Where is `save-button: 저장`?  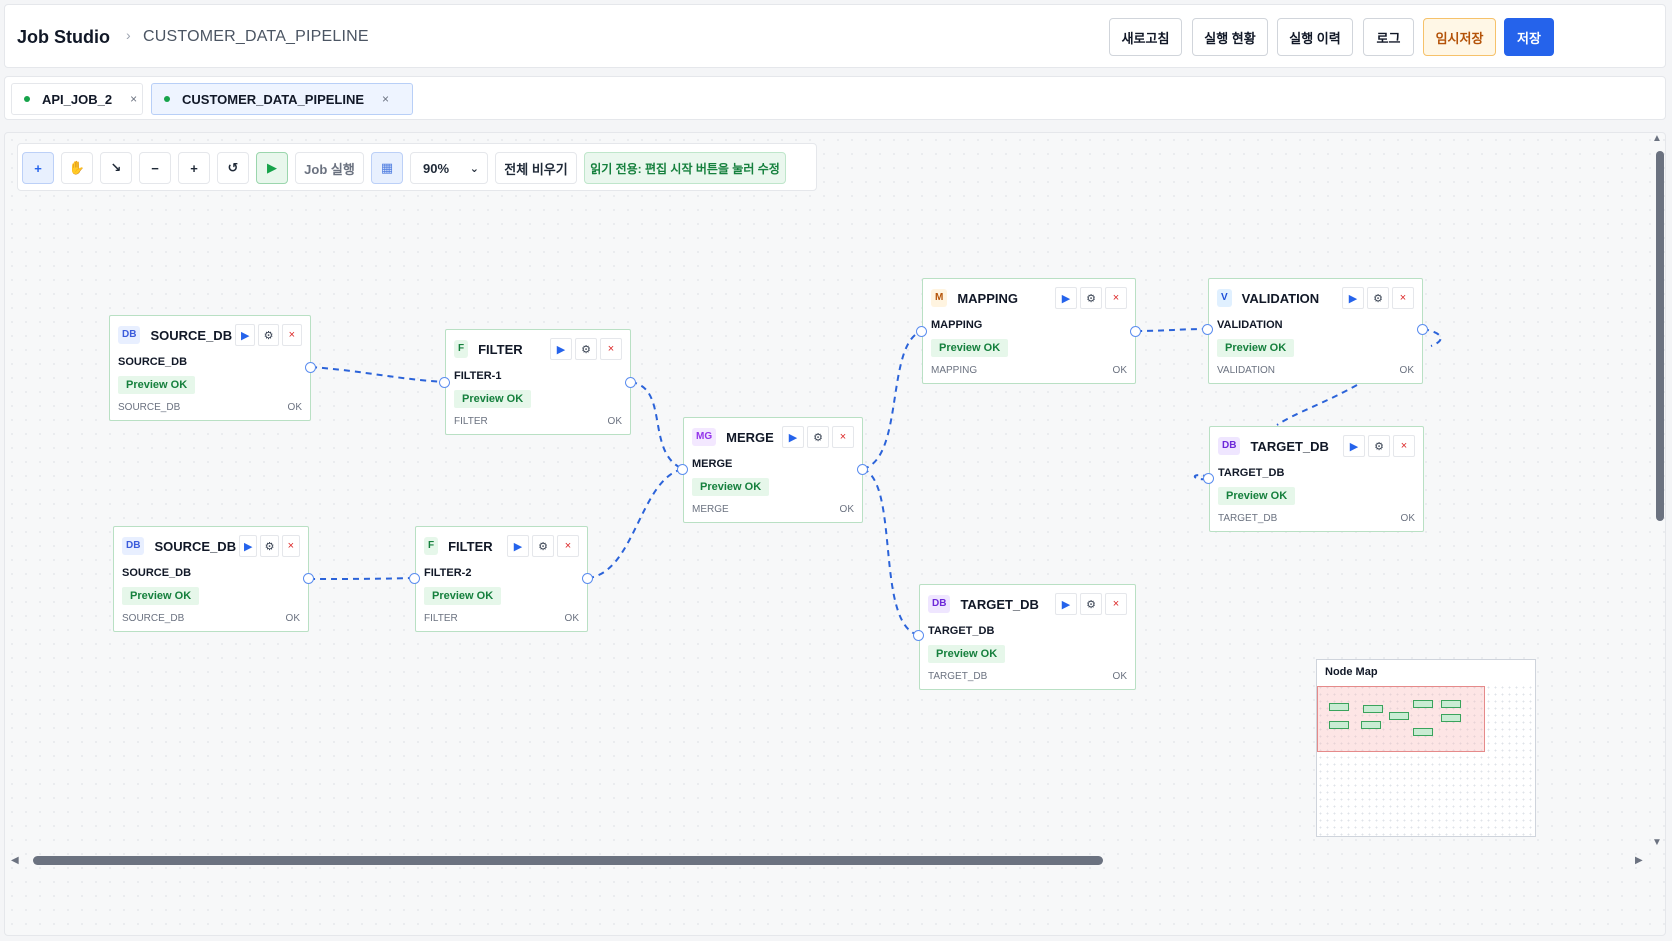
save-button: 저장 is located at coordinates (1529, 37).